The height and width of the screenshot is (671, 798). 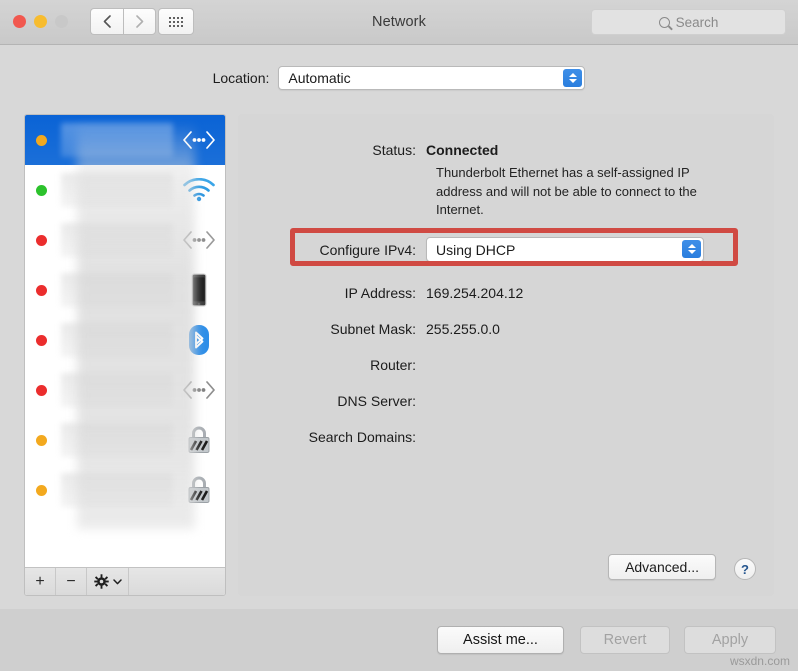 What do you see at coordinates (664, 22) in the screenshot?
I see `search-icon` at bounding box center [664, 22].